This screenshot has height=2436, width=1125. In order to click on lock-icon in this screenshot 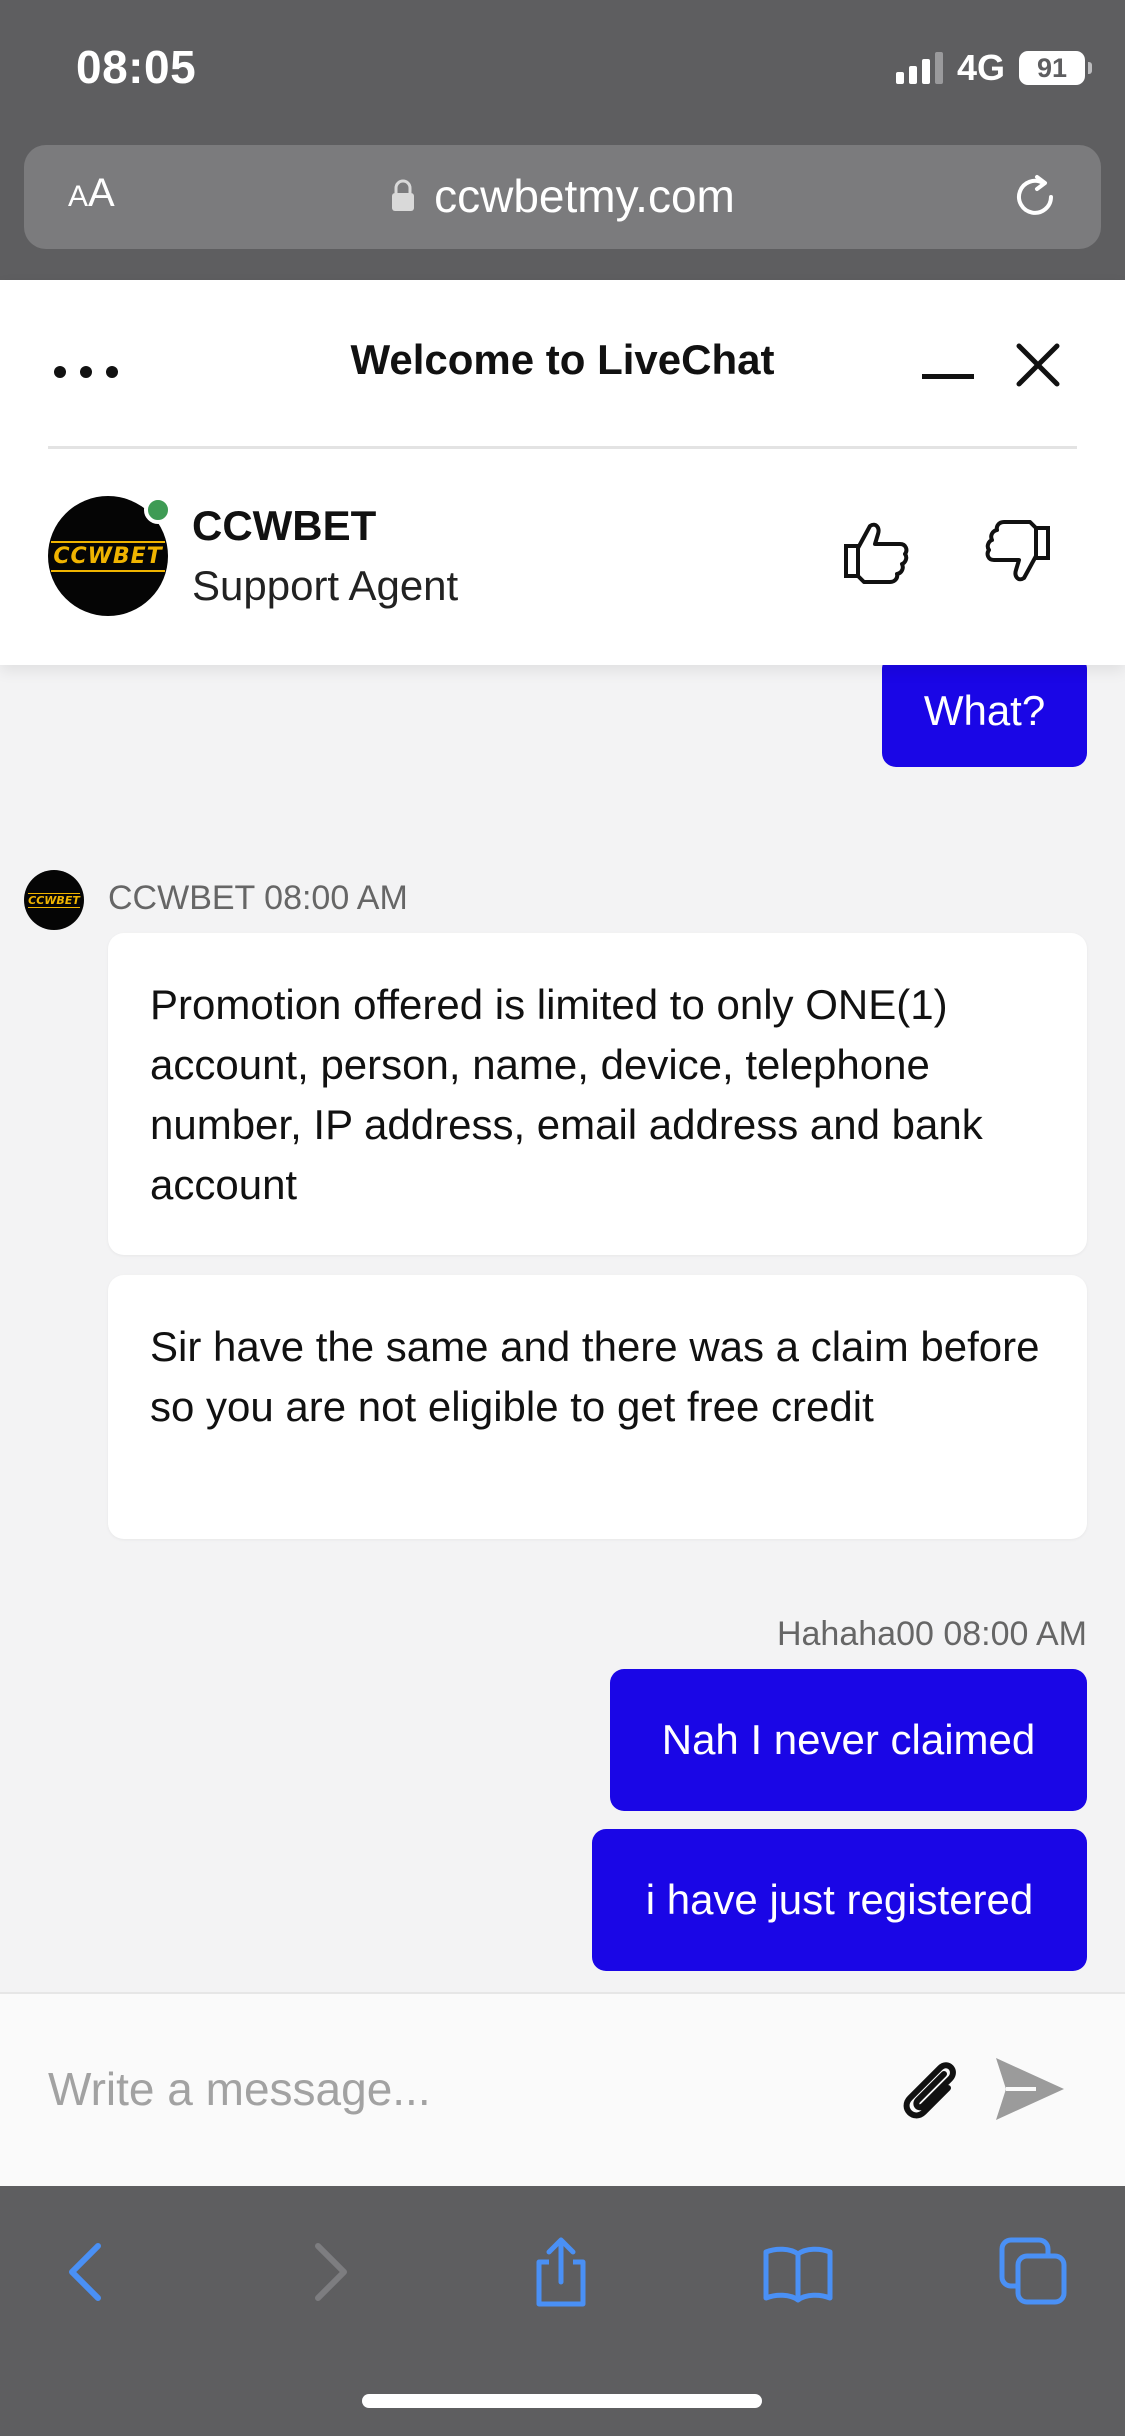, I will do `click(403, 195)`.